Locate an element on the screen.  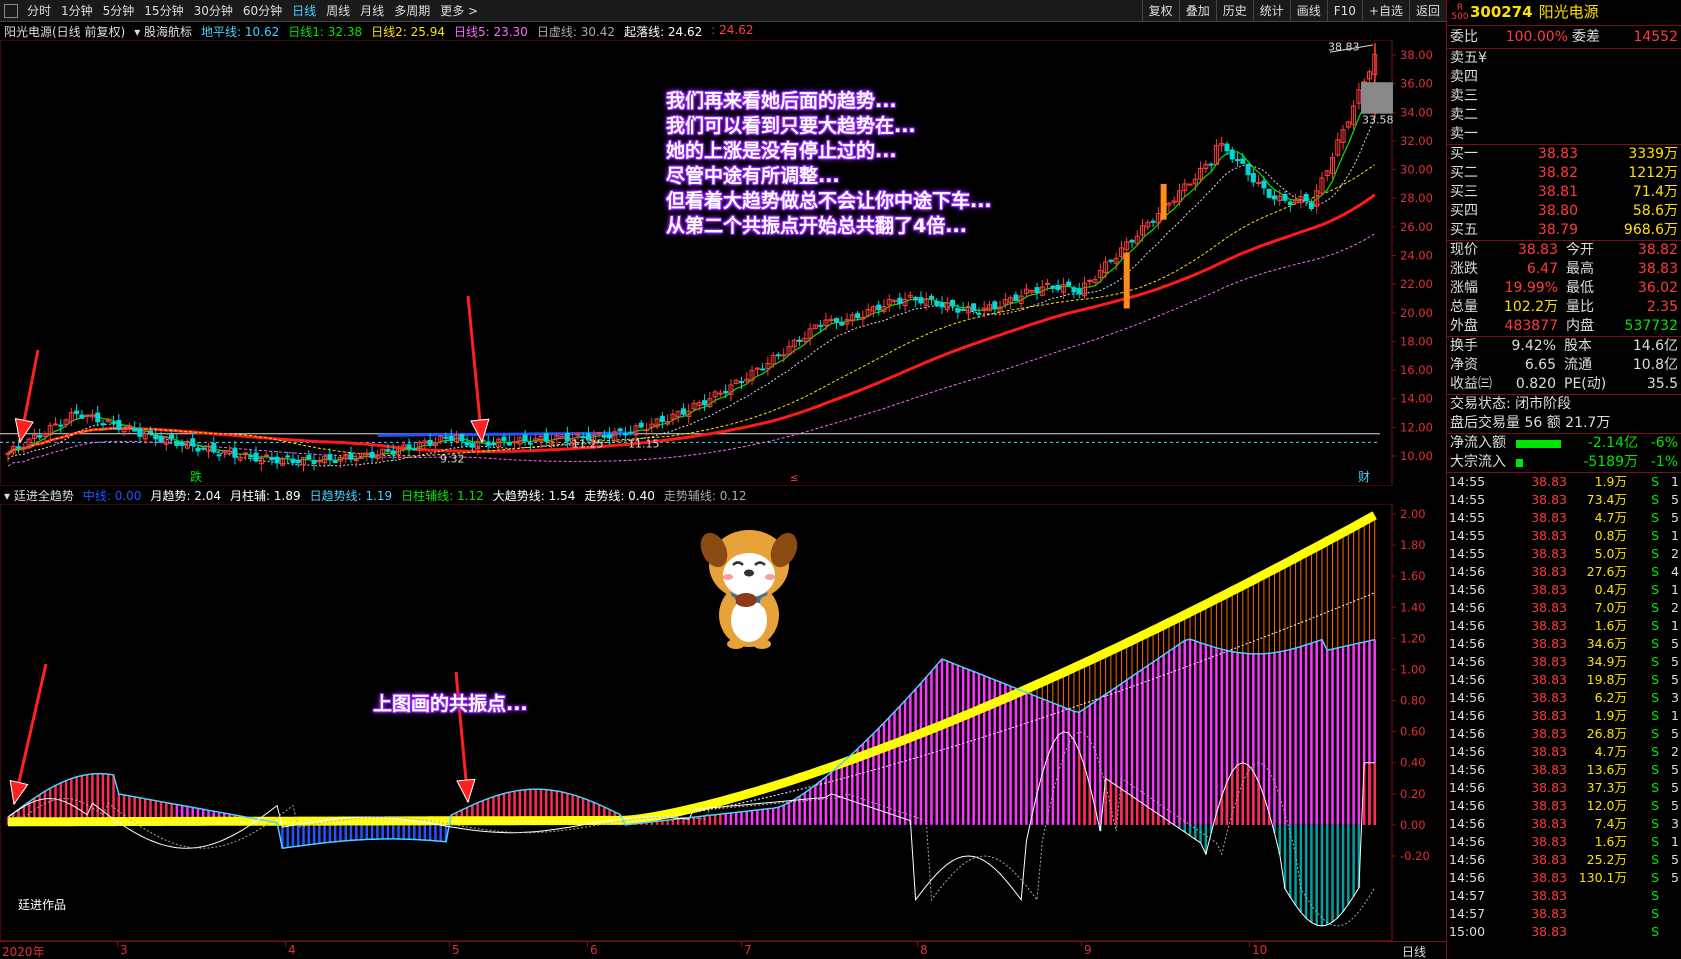
sell-order-row: 卖五 ¥ is located at coordinates (1564, 58).